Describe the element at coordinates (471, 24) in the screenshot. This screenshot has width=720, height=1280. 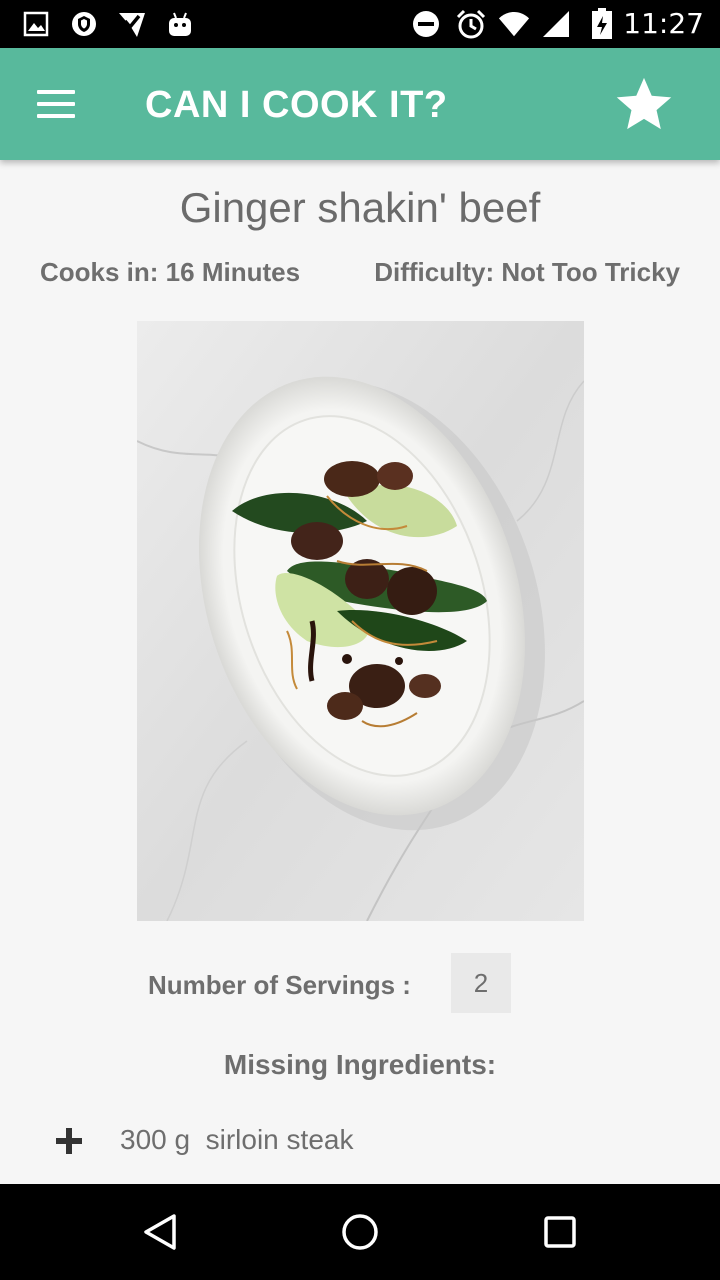
I see `alarm-icon` at that location.